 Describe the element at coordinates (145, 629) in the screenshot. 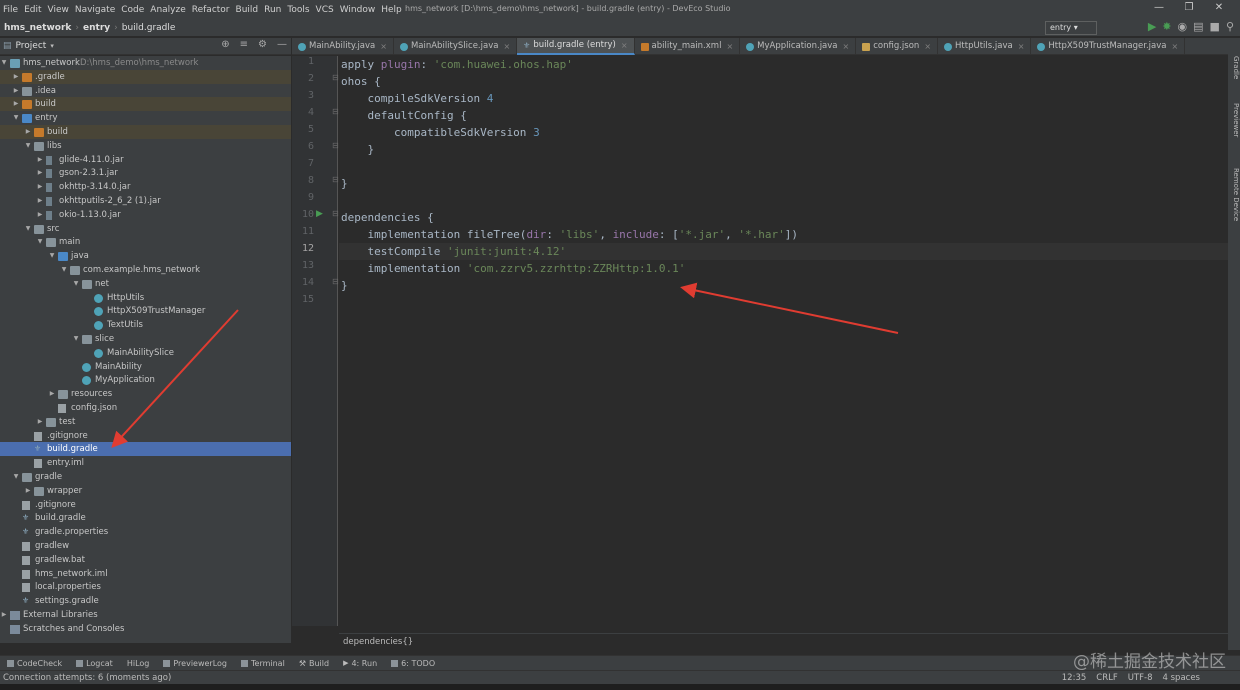

I see `tree-item: Scratches and Consoles` at that location.